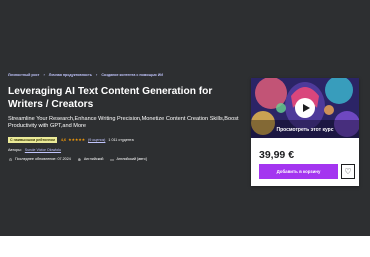  What do you see at coordinates (112, 159) in the screenshot?
I see `captions-icon: ▭` at bounding box center [112, 159].